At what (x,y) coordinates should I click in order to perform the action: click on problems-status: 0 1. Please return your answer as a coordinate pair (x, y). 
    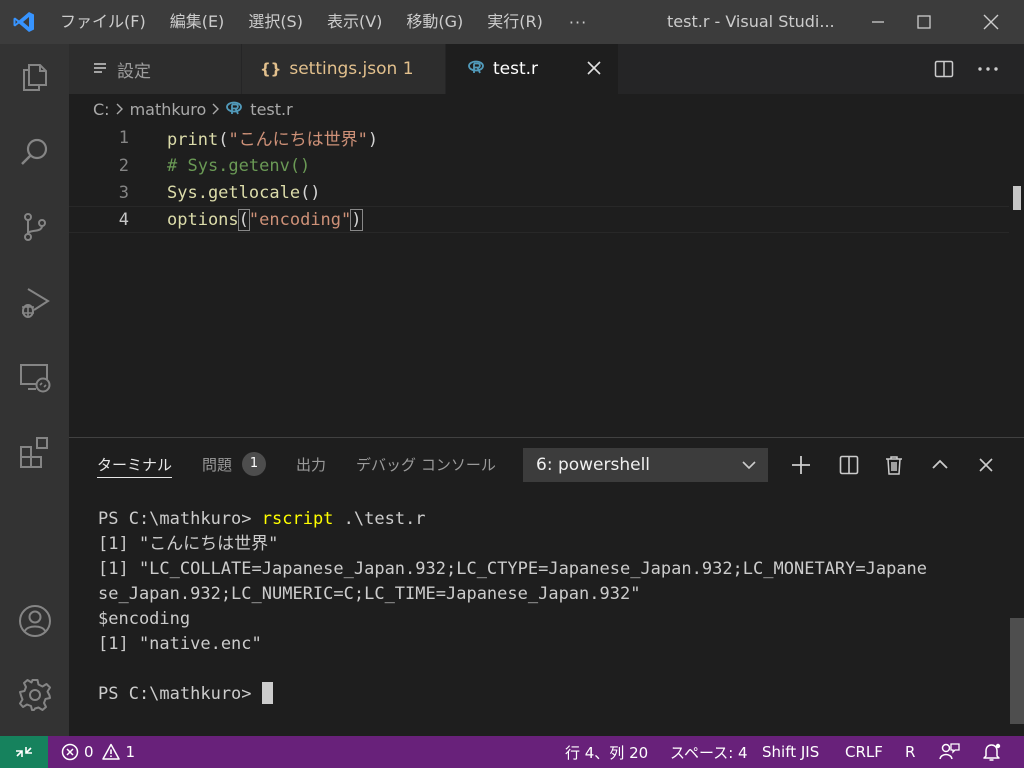
    Looking at the image, I should click on (98, 752).